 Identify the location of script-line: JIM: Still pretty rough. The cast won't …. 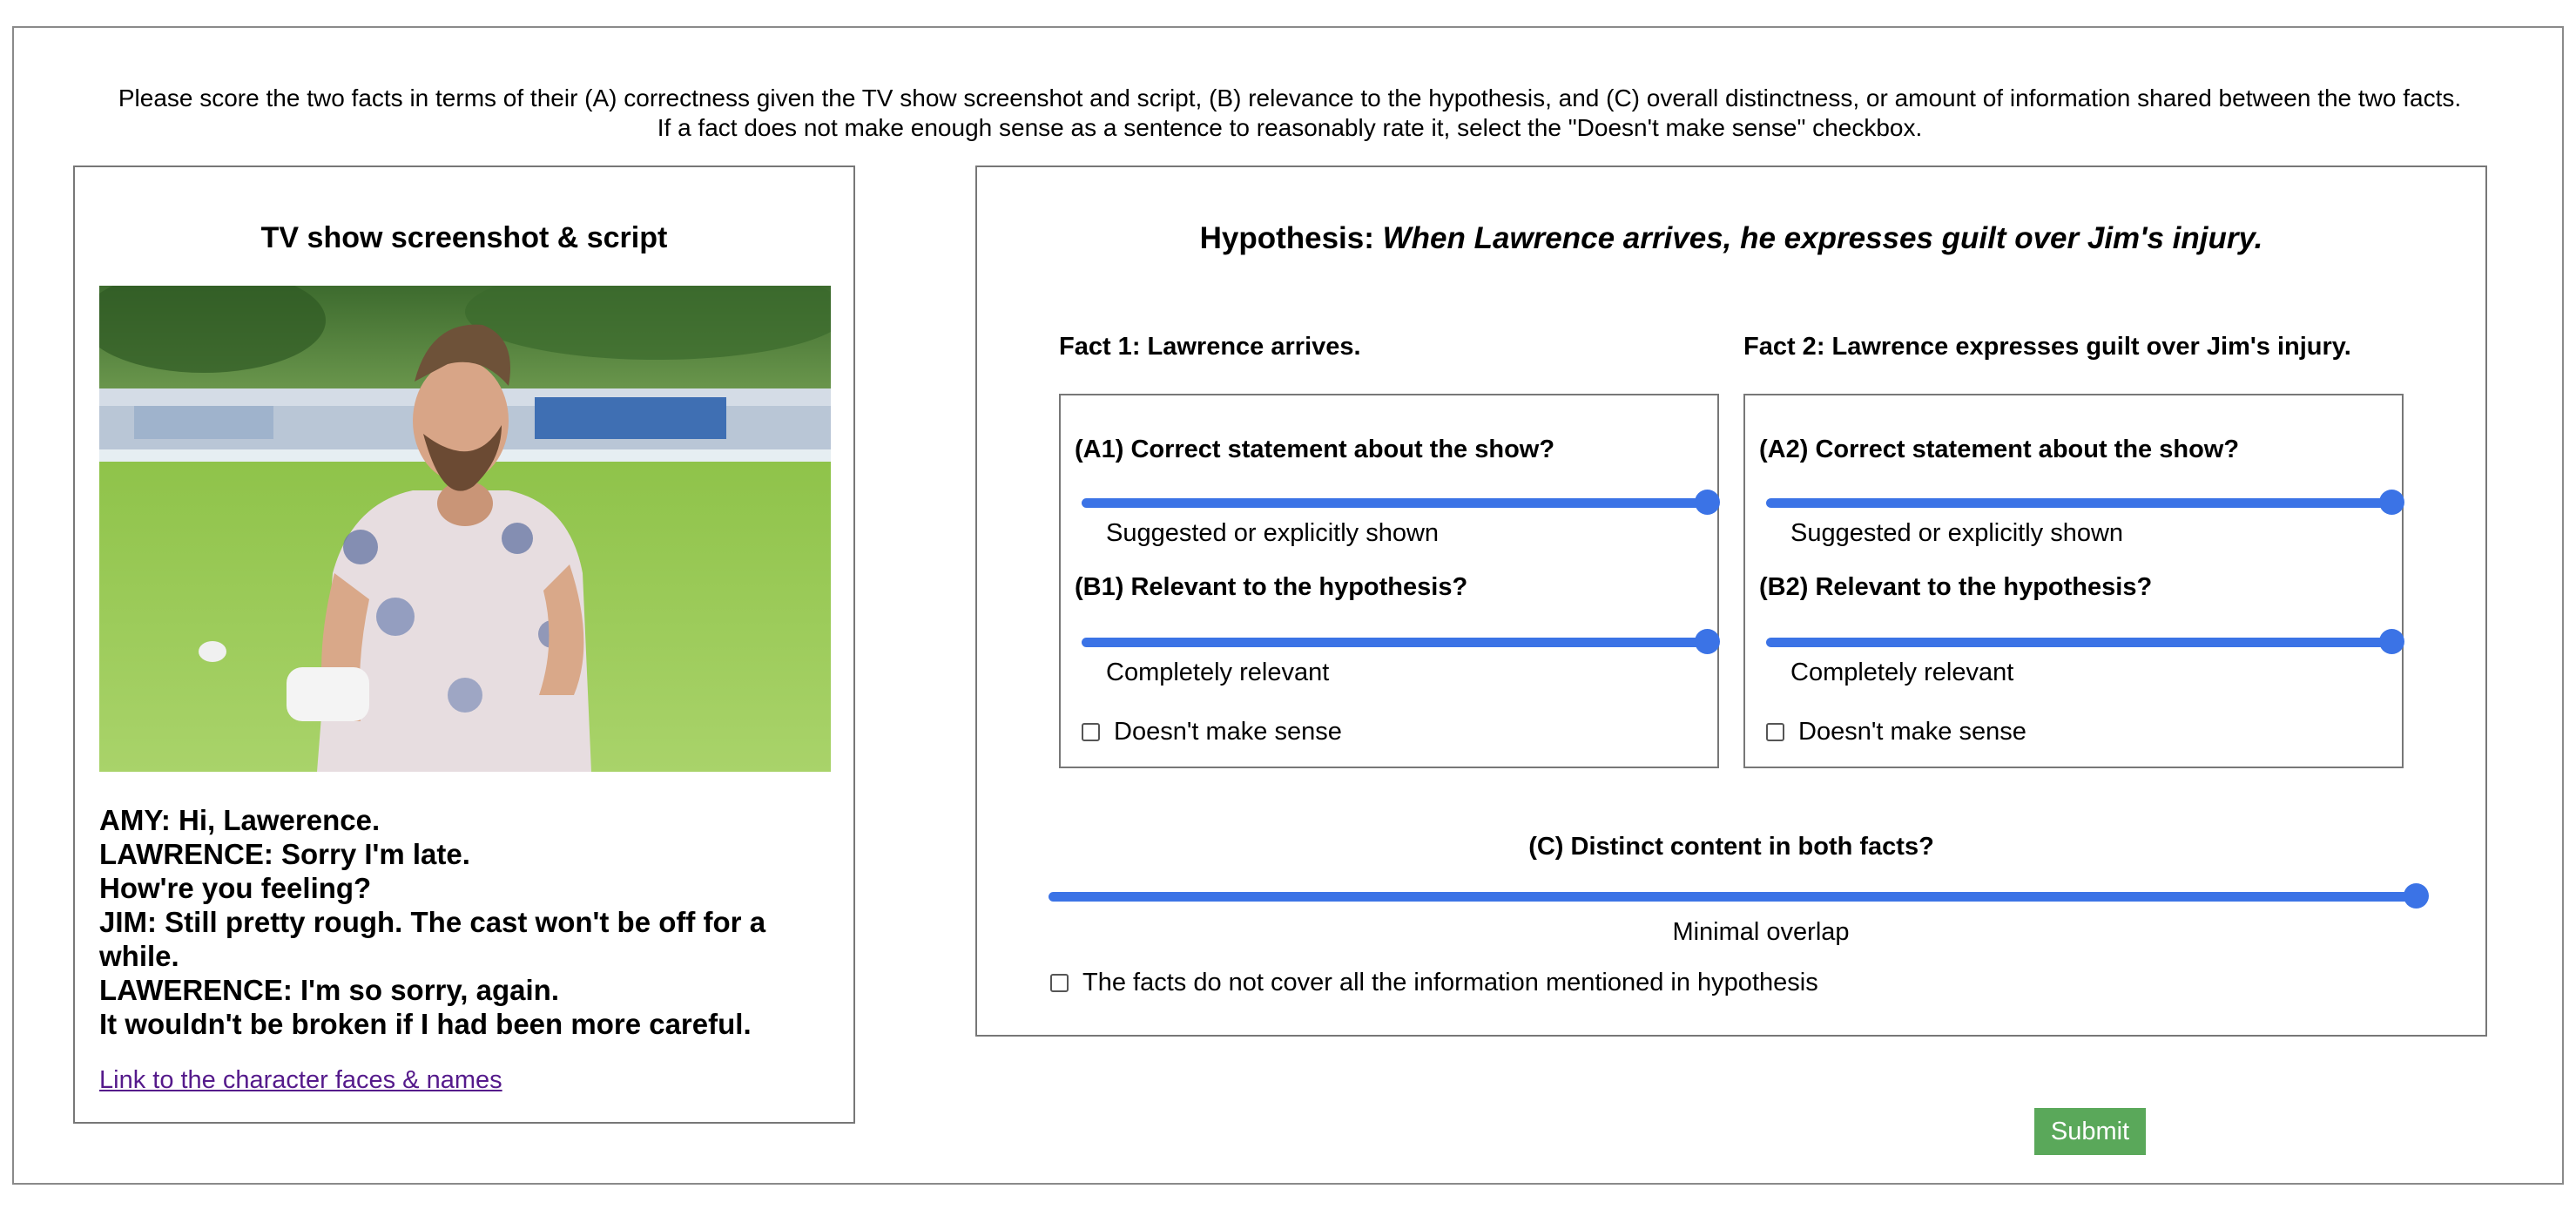
(433, 939).